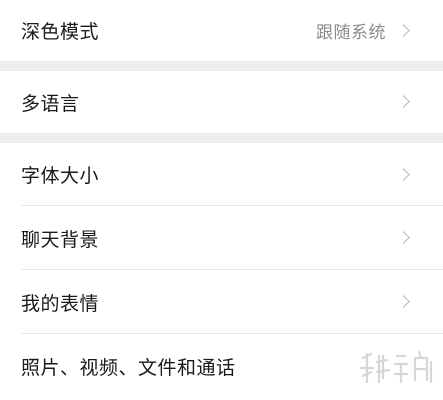 The width and height of the screenshot is (443, 400). What do you see at coordinates (50, 103) in the screenshot?
I see `language-label: 多语言` at bounding box center [50, 103].